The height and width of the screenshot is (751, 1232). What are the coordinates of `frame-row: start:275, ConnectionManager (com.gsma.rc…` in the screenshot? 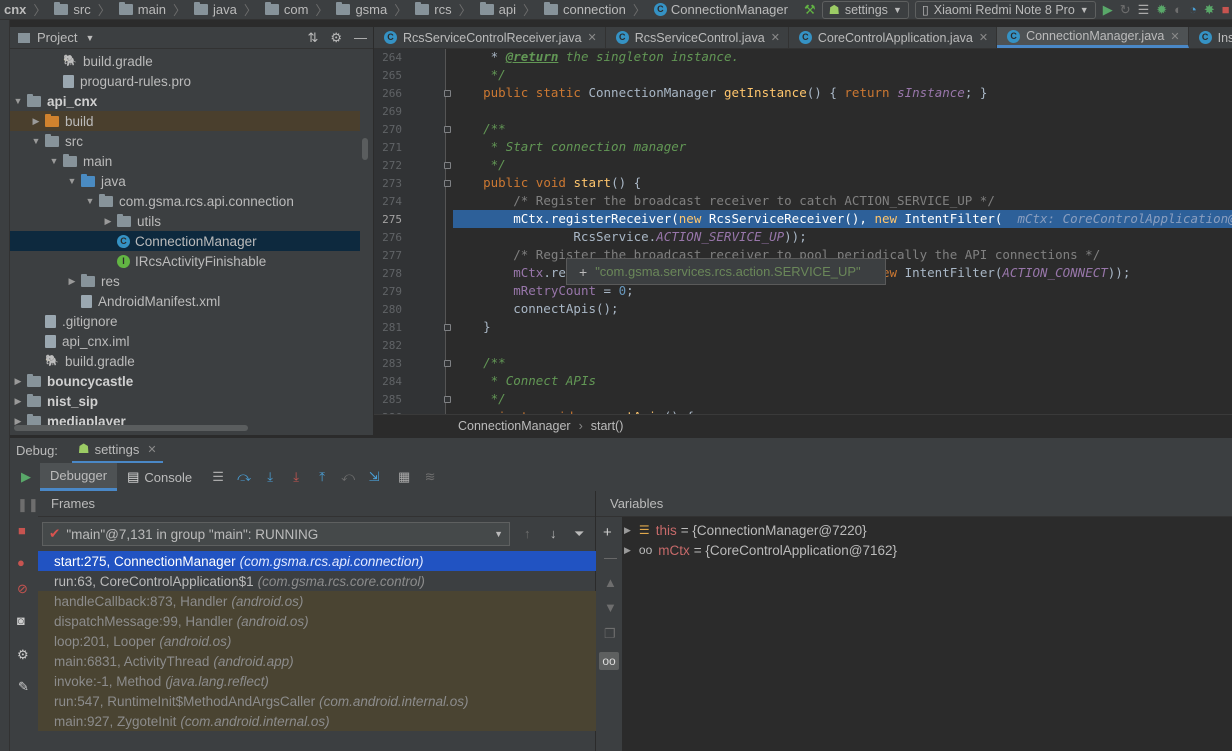 It's located at (317, 561).